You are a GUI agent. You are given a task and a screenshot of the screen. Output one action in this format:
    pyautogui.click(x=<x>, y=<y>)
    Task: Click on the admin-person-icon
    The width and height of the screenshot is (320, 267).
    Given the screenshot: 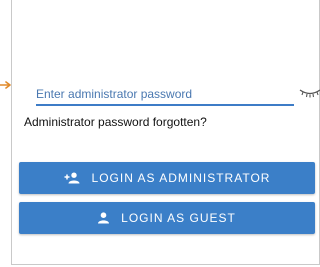 What is the action you would take?
    pyautogui.click(x=72, y=178)
    